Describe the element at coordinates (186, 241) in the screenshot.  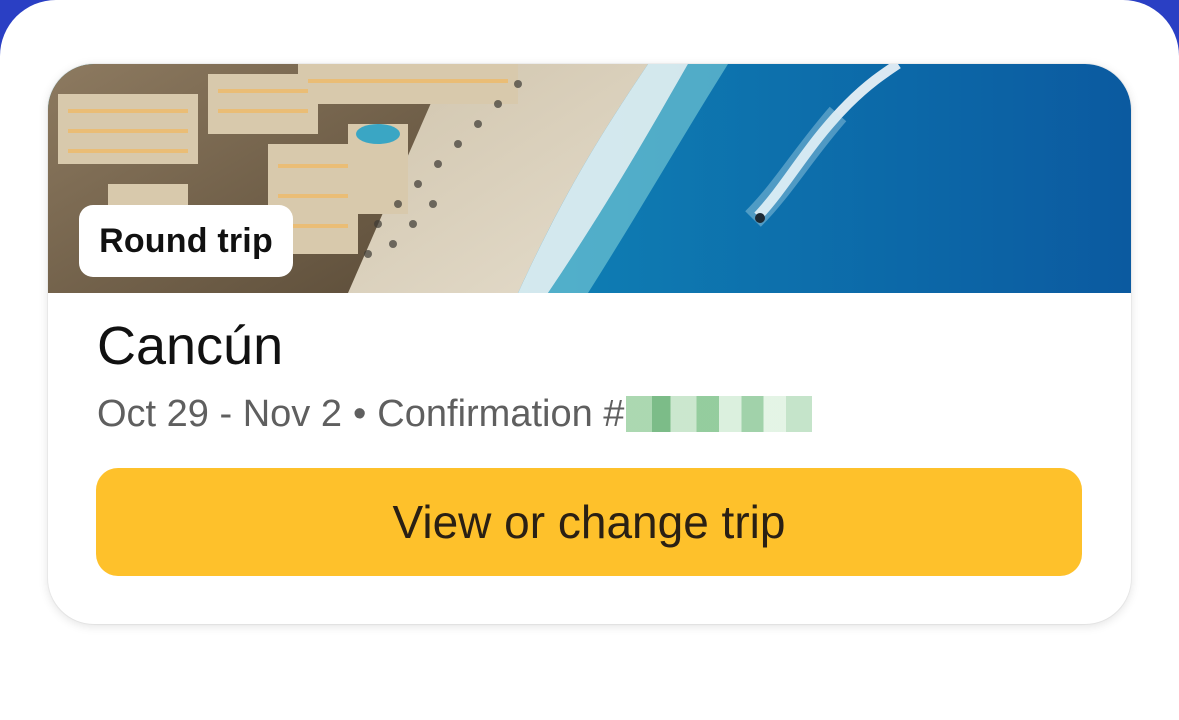
I see `trip-type-badge: Round trip` at that location.